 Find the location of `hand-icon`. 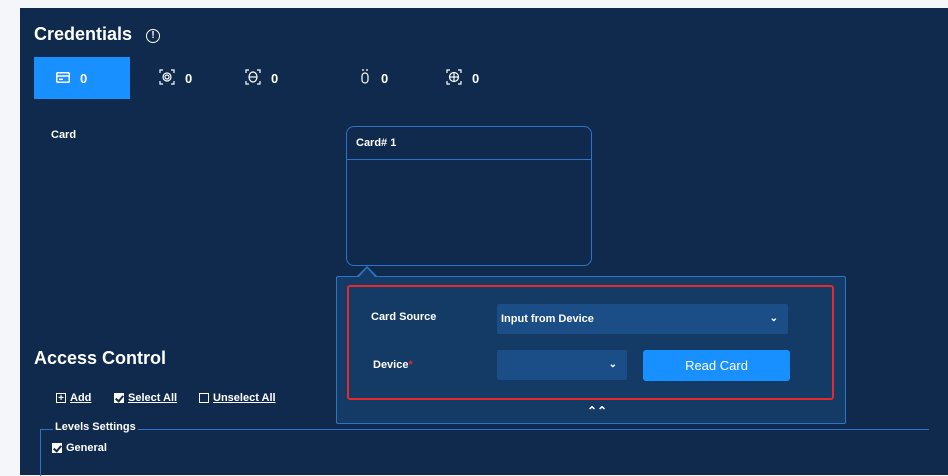

hand-icon is located at coordinates (365, 78).